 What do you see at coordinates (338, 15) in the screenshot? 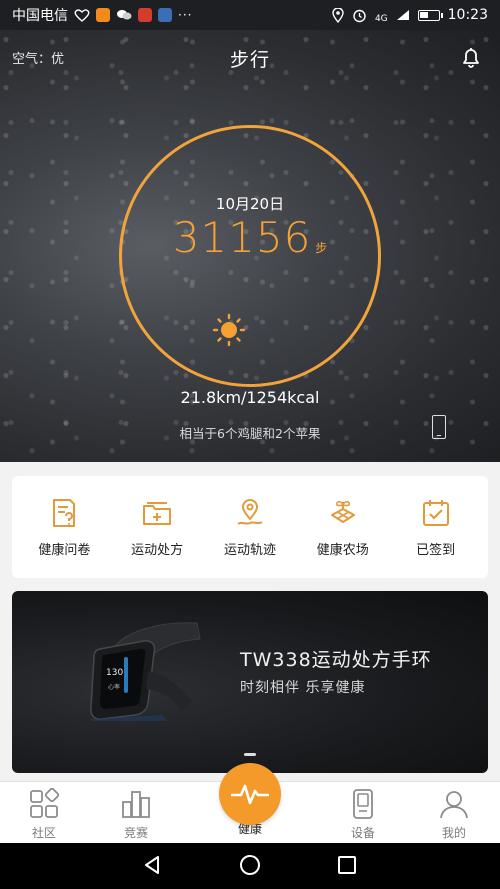
I see `location-icon` at bounding box center [338, 15].